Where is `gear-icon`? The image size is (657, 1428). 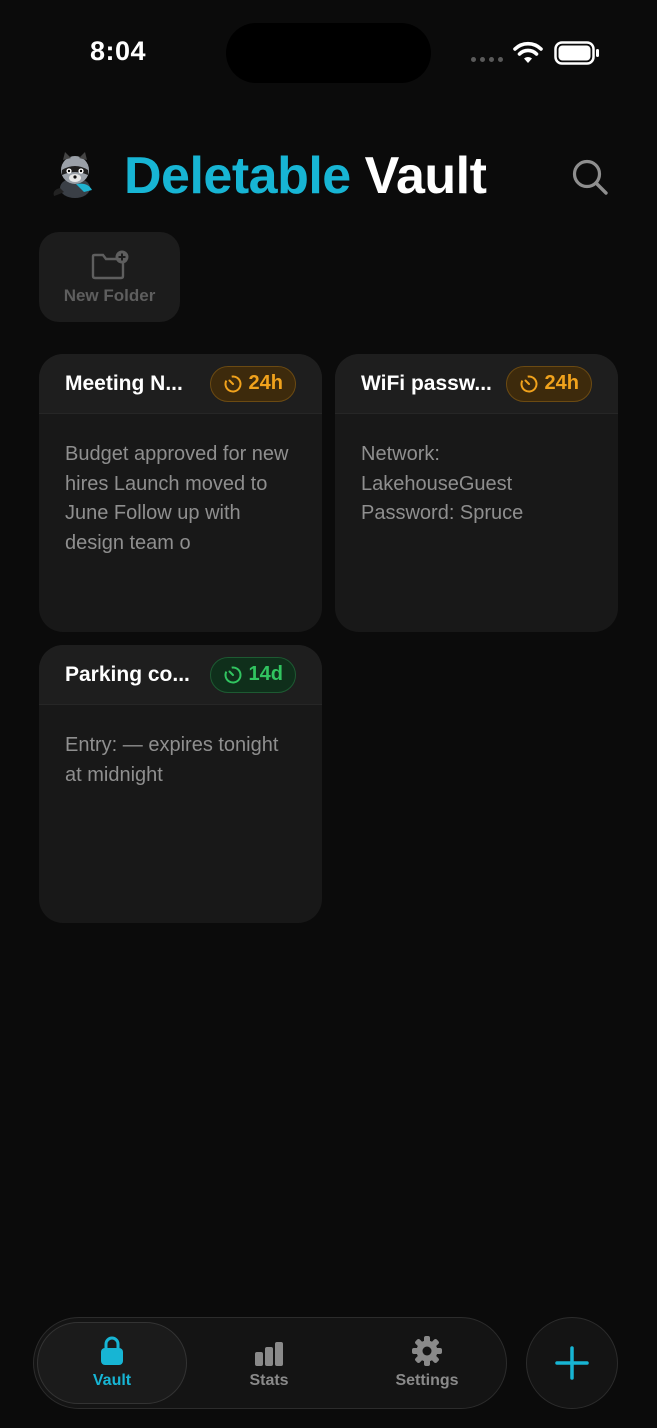 gear-icon is located at coordinates (427, 1351).